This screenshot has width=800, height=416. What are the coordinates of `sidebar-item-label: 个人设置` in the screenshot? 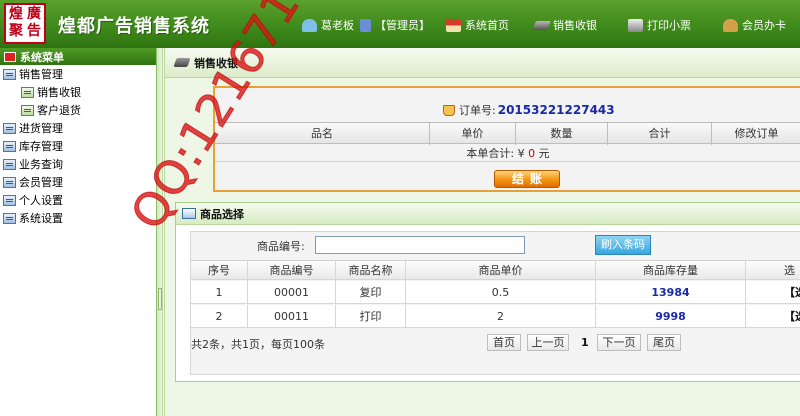 It's located at (41, 200).